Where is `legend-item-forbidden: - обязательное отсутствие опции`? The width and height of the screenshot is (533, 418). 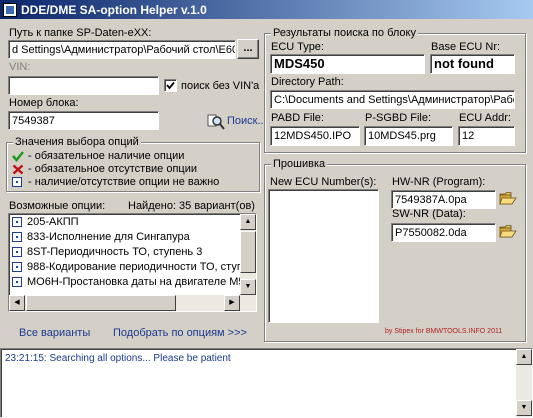
legend-item-forbidden: - обязательное отсутствие опции is located at coordinates (104, 169).